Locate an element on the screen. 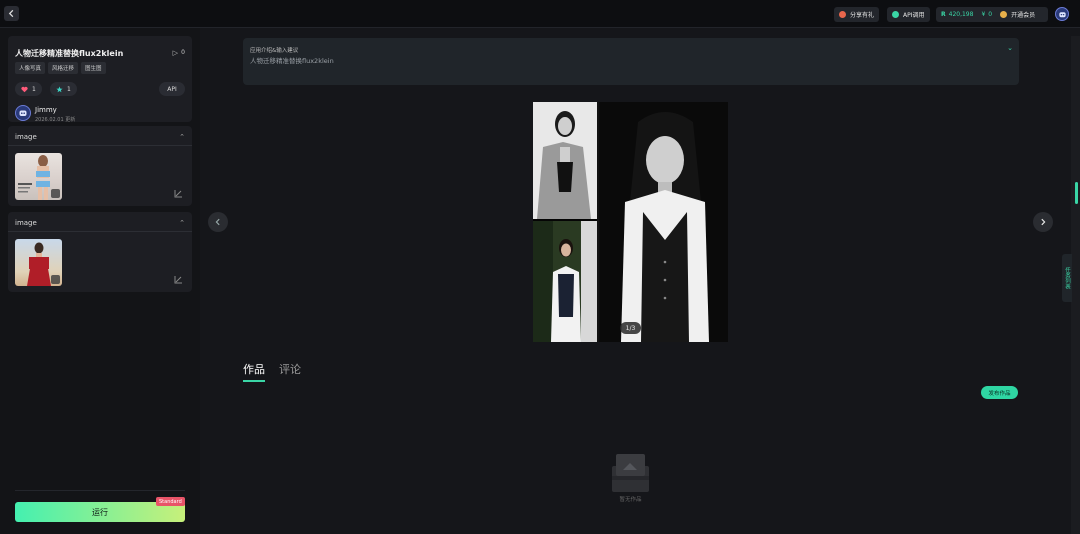 The width and height of the screenshot is (1080, 534). like-button: 1 is located at coordinates (28, 89).